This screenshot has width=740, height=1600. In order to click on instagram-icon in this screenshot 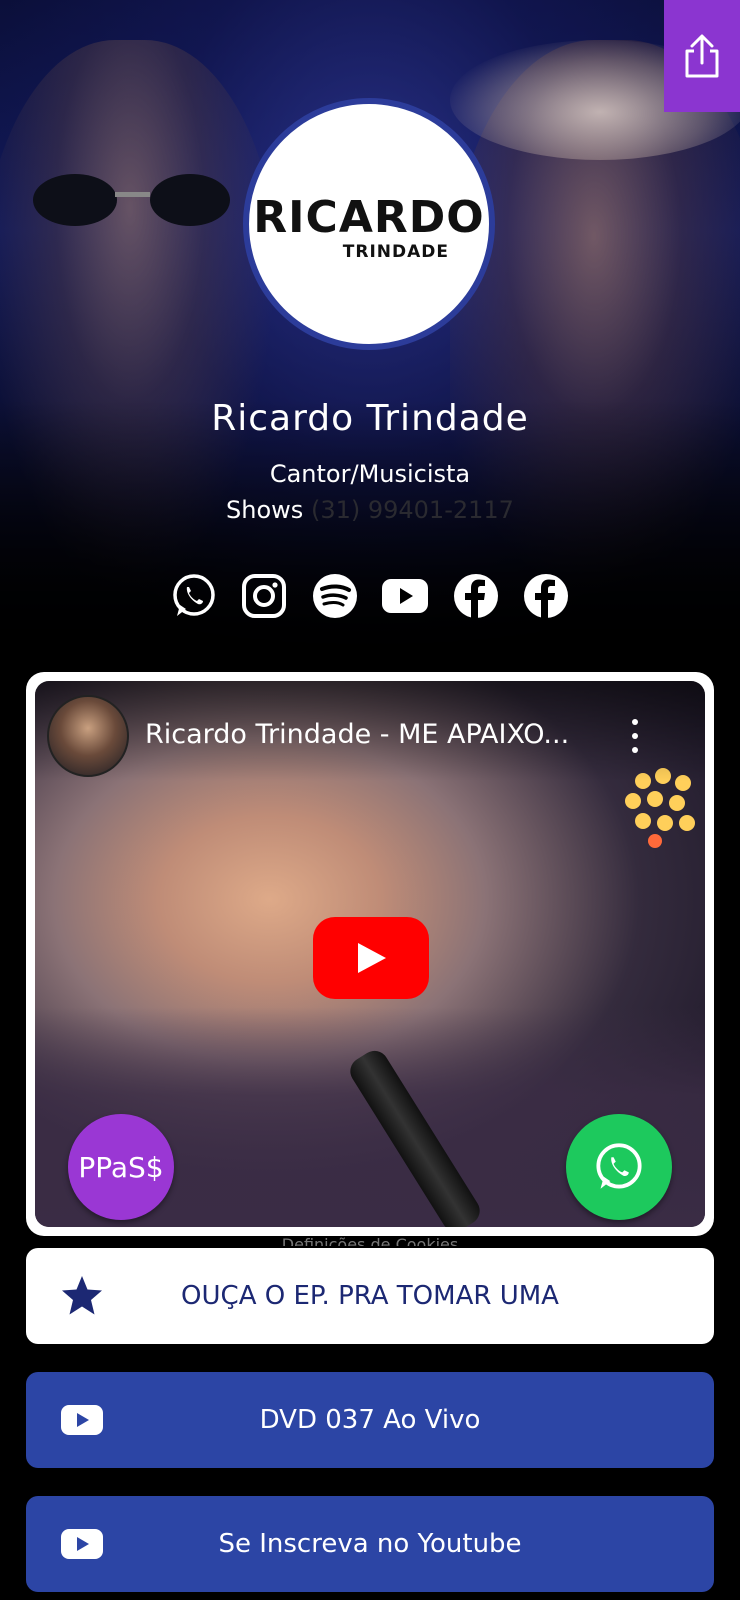, I will do `click(264, 596)`.